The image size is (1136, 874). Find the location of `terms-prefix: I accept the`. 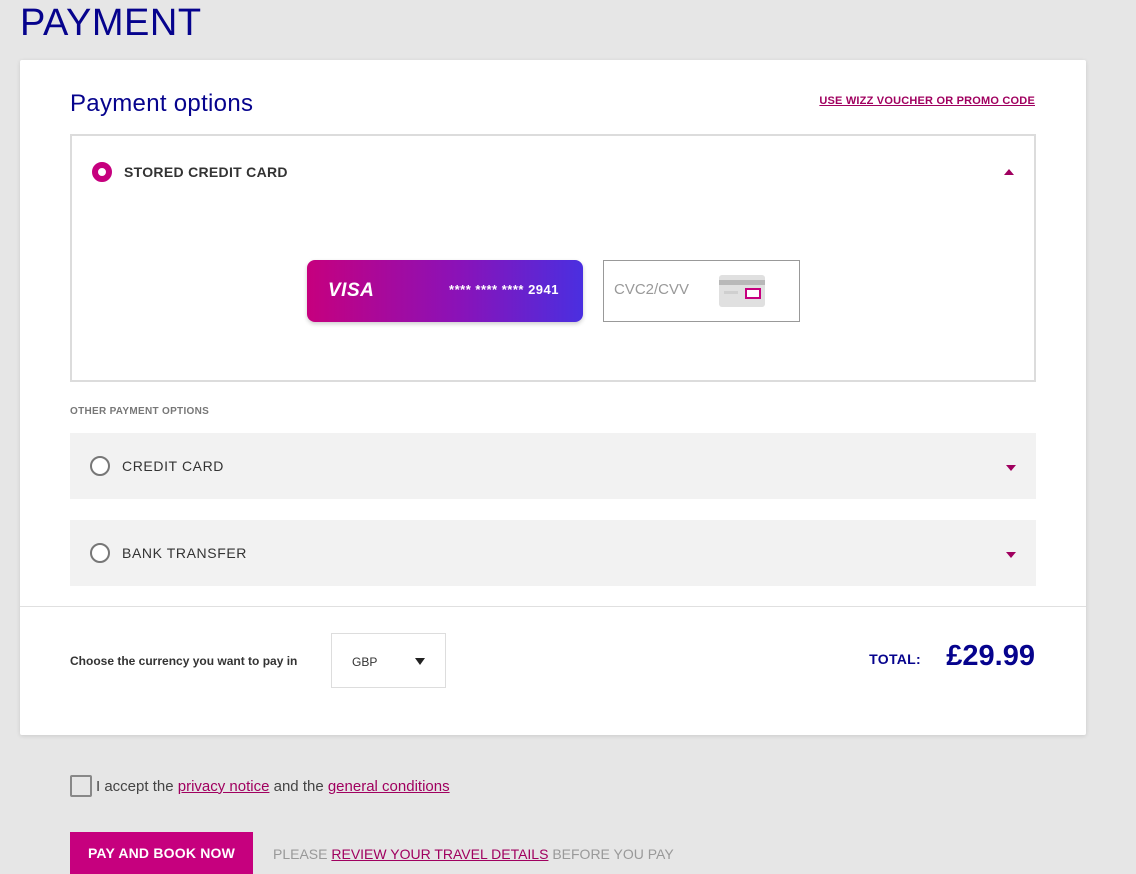

terms-prefix: I accept the is located at coordinates (135, 786).